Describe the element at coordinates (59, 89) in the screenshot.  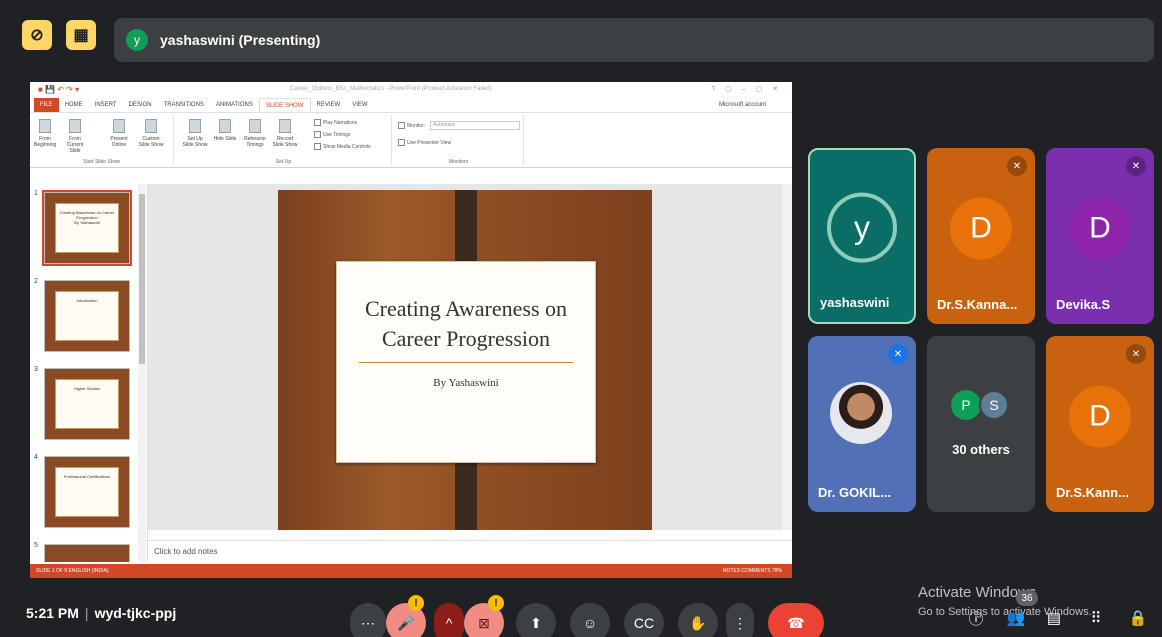
I see `quick-access-icon: ■ 💾 ↶ ↷ ▾` at that location.